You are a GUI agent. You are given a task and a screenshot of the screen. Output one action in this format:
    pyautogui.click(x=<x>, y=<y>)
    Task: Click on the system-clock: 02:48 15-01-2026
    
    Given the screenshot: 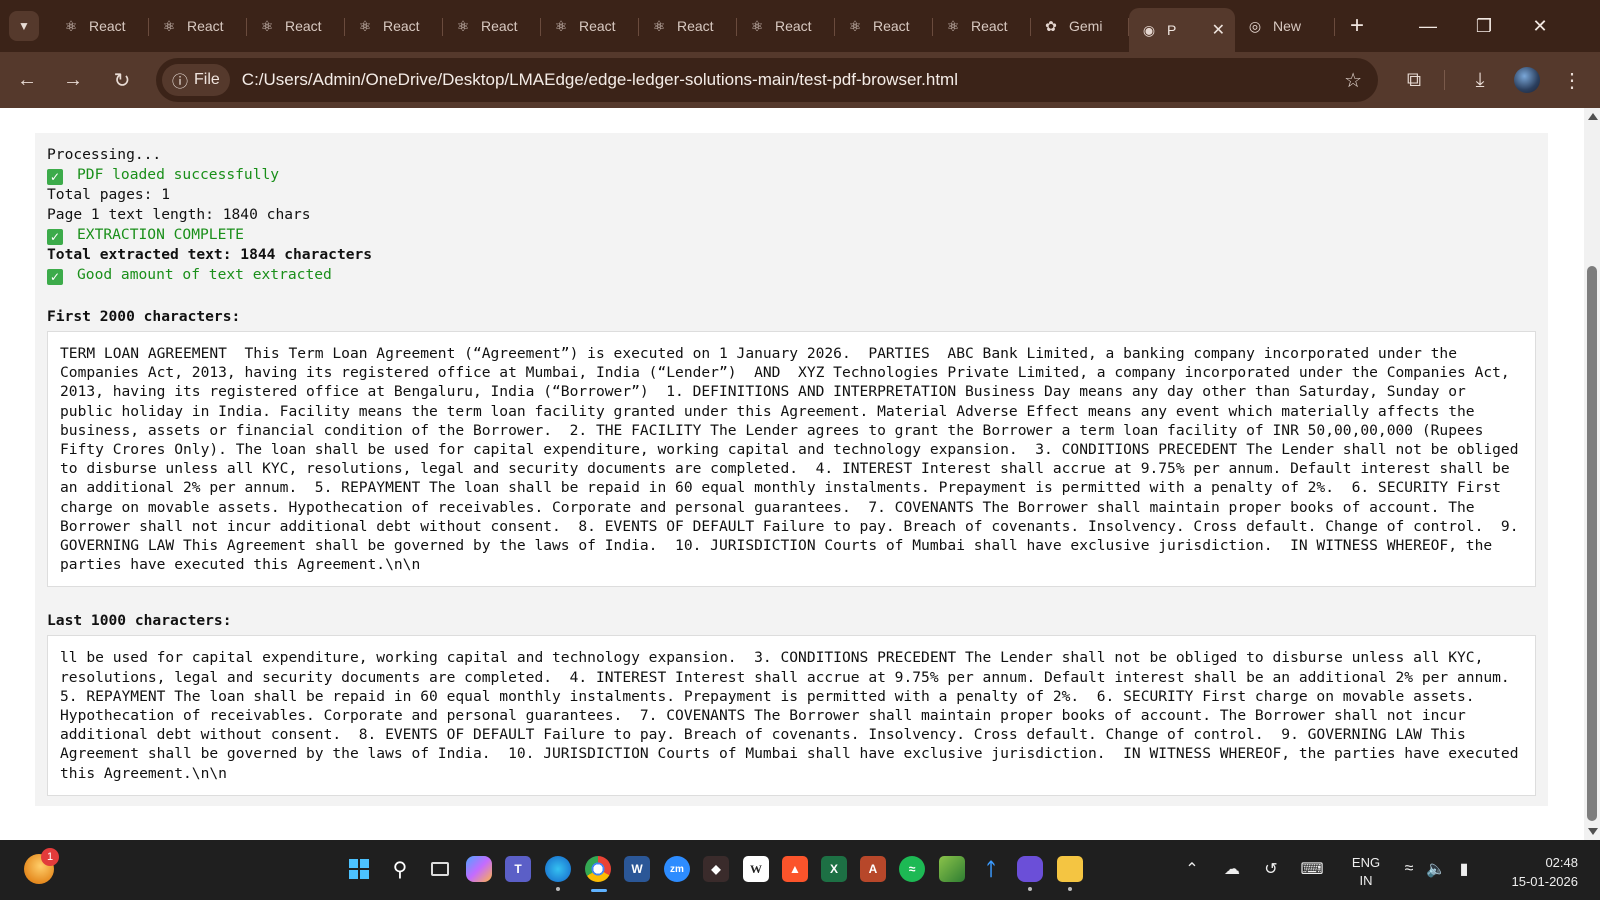 What is the action you would take?
    pyautogui.click(x=1535, y=872)
    